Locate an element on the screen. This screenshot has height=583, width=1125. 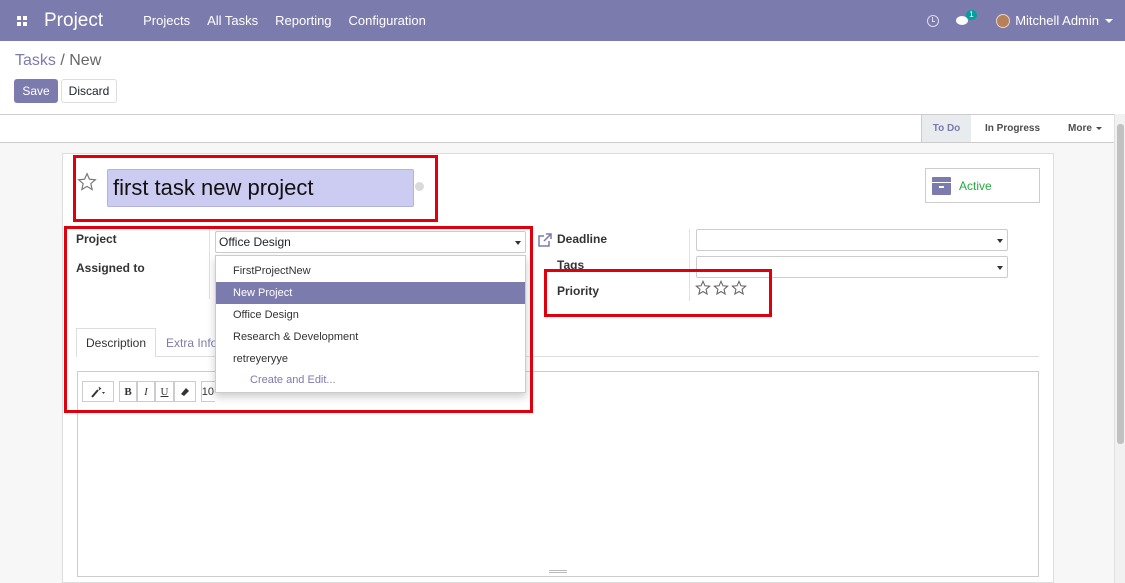
user-menu: Mitchell Admin is located at coordinates (1057, 20).